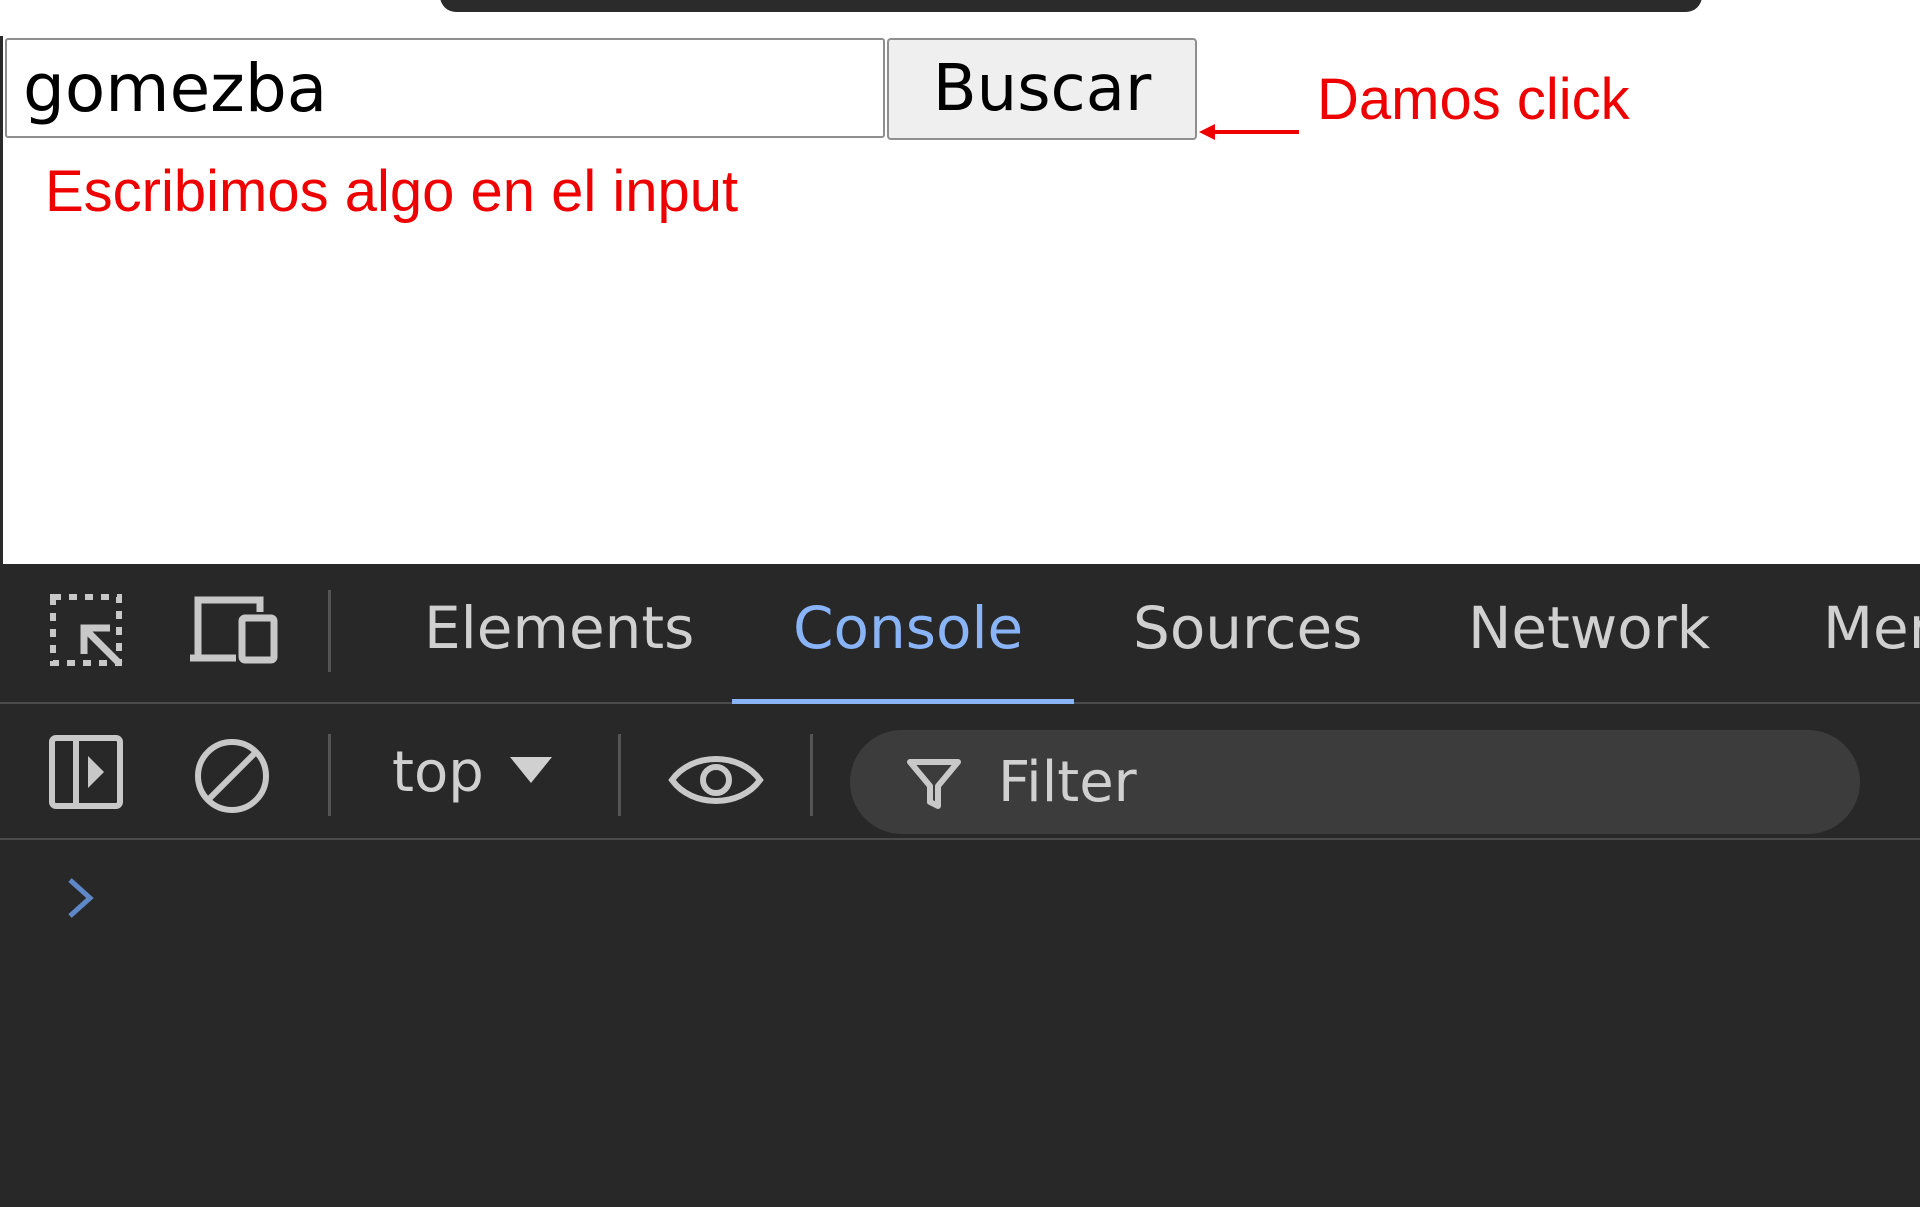 This screenshot has height=1207, width=1920. What do you see at coordinates (86, 772) in the screenshot?
I see `show-sidebar-icon` at bounding box center [86, 772].